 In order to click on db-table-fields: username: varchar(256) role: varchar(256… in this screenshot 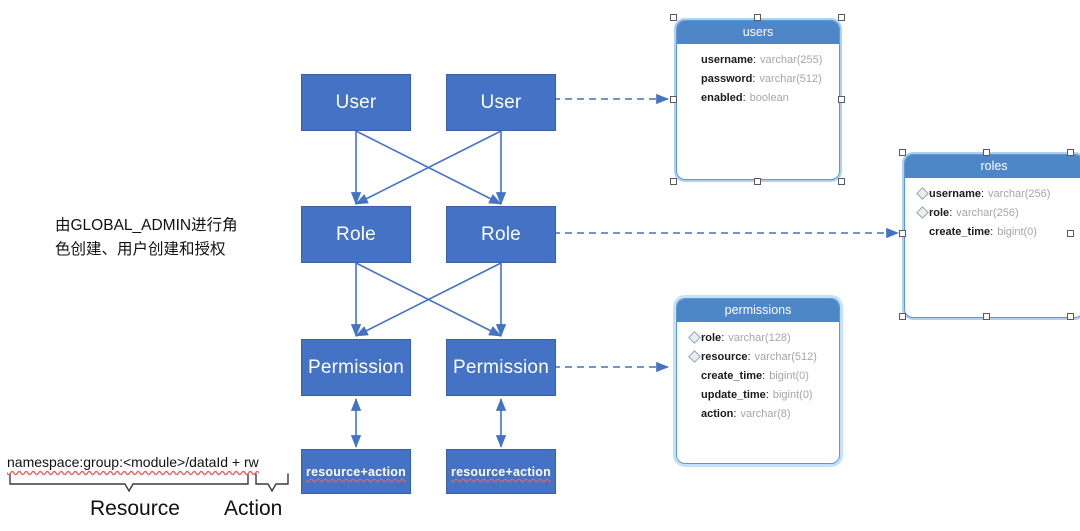, I will do `click(992, 209)`.